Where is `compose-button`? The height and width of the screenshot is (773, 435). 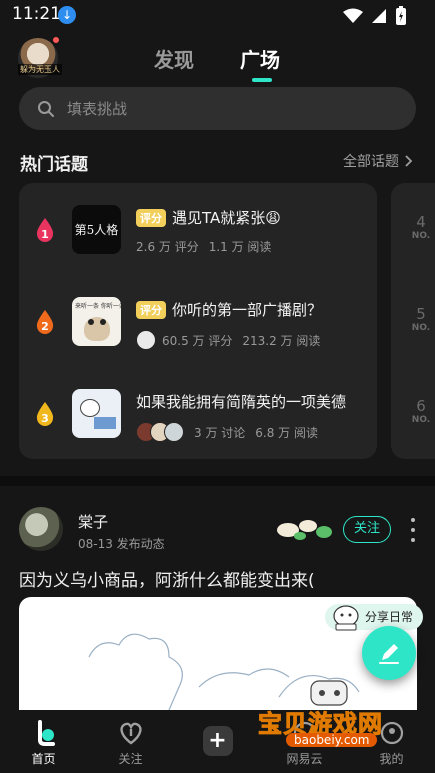
compose-button is located at coordinates (389, 653).